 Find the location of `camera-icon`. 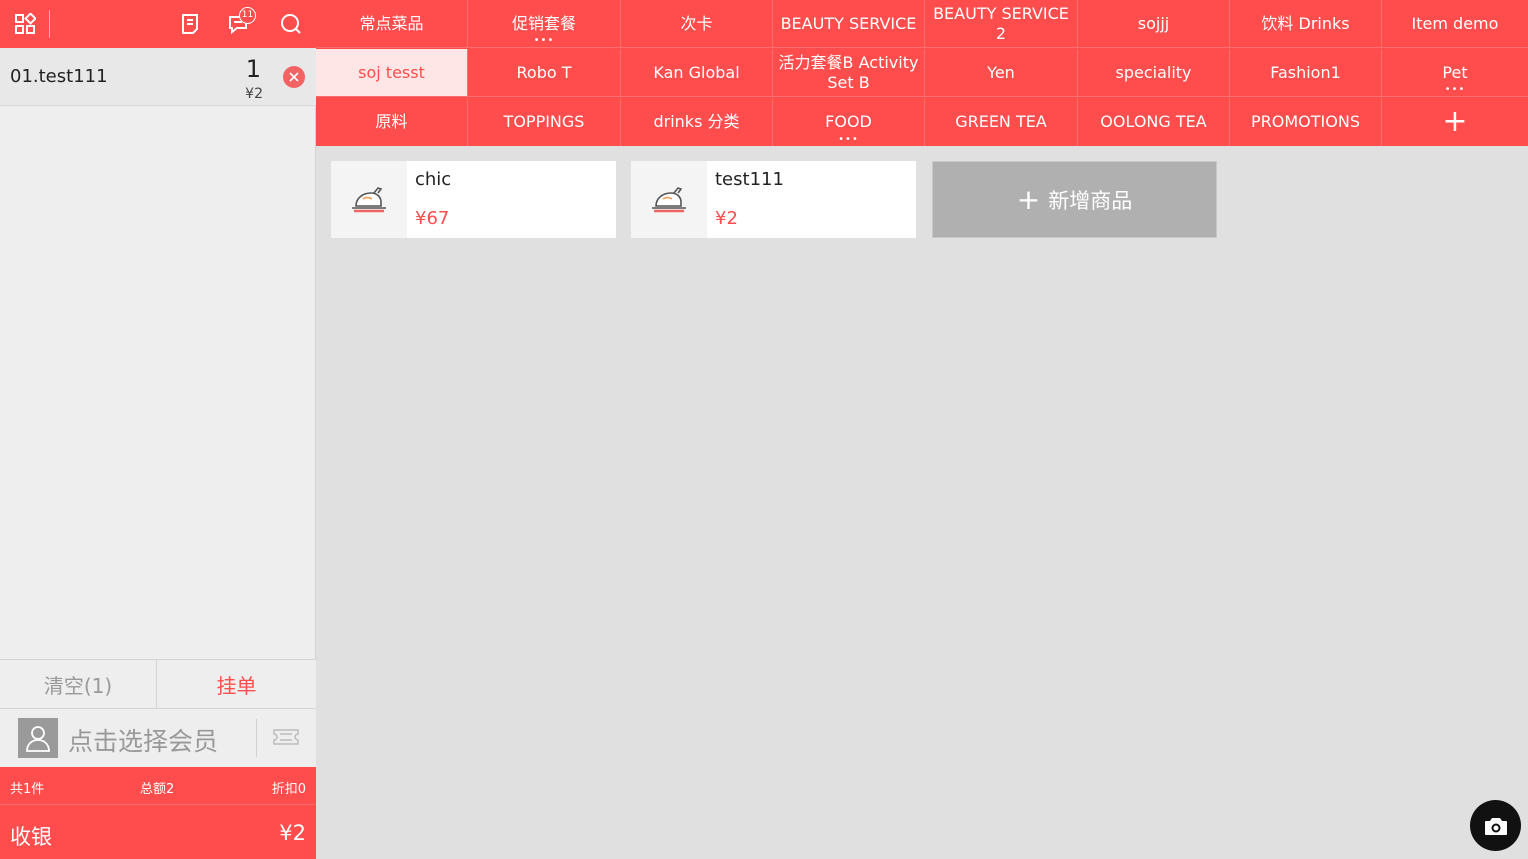

camera-icon is located at coordinates (1495, 825).